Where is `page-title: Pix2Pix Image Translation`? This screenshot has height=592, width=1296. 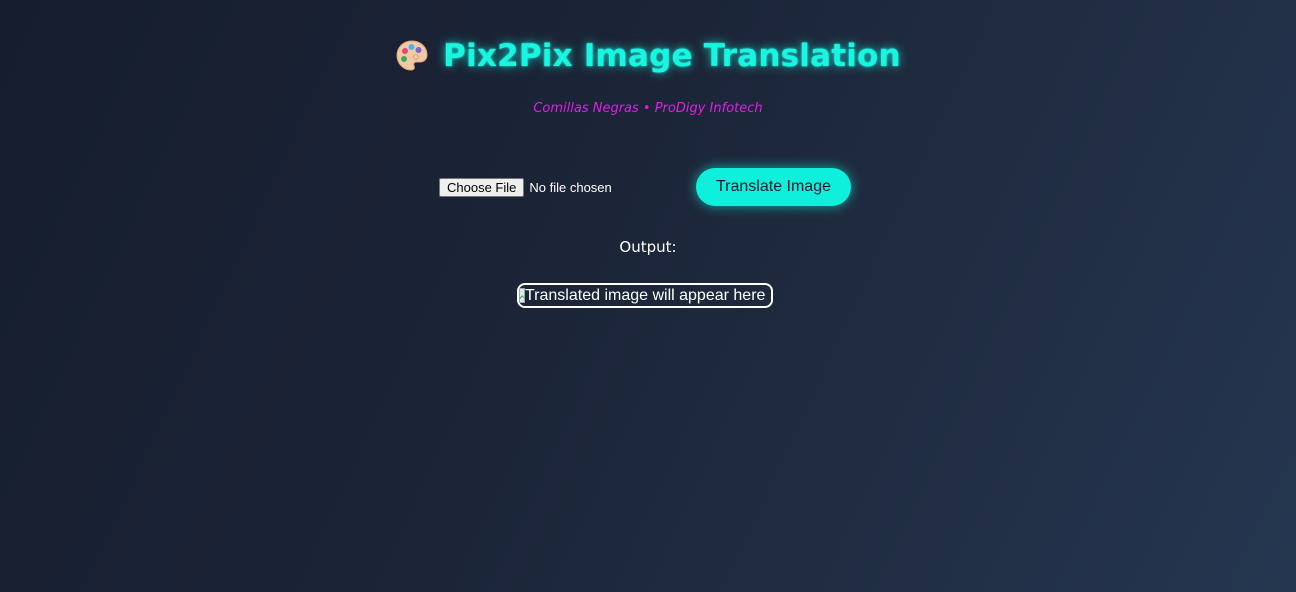 page-title: Pix2Pix Image Translation is located at coordinates (648, 56).